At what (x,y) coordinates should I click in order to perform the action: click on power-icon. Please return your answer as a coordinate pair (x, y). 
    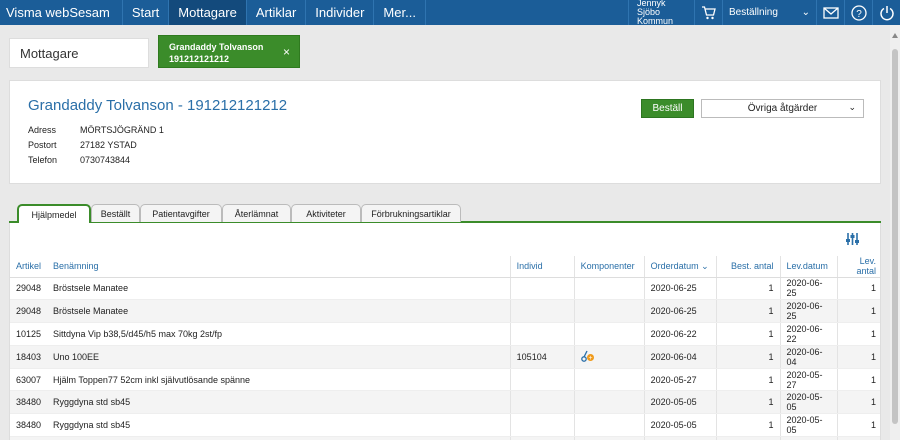
    Looking at the image, I should click on (886, 12).